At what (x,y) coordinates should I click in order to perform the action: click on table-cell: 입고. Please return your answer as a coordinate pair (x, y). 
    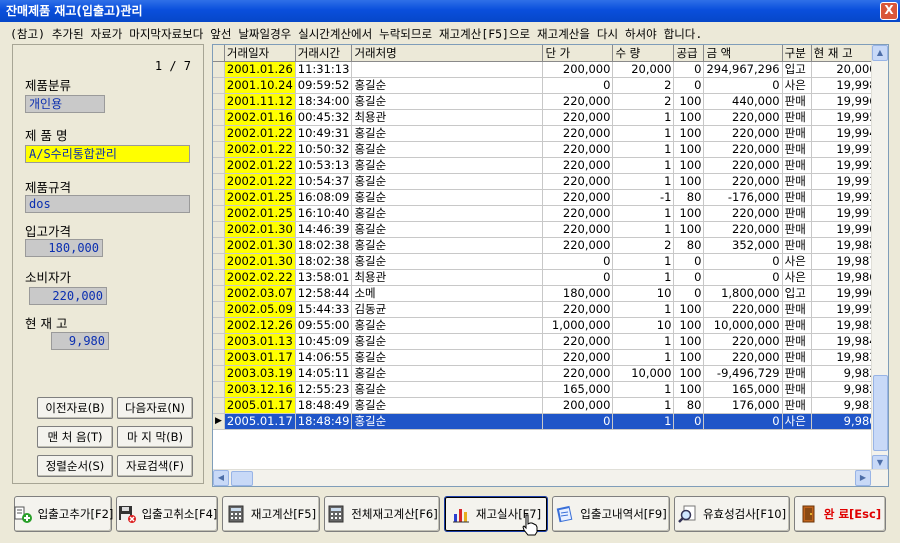
    Looking at the image, I should click on (797, 69).